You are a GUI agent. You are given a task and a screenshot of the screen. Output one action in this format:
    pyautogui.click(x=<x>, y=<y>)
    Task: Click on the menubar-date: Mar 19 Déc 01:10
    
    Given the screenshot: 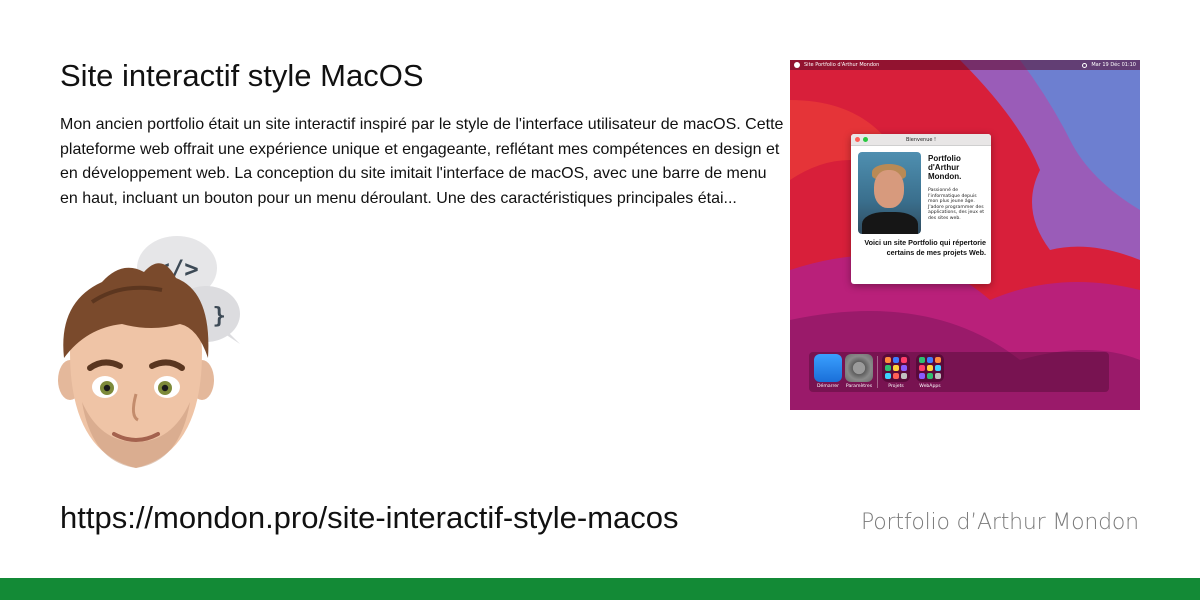 What is the action you would take?
    pyautogui.click(x=1113, y=65)
    